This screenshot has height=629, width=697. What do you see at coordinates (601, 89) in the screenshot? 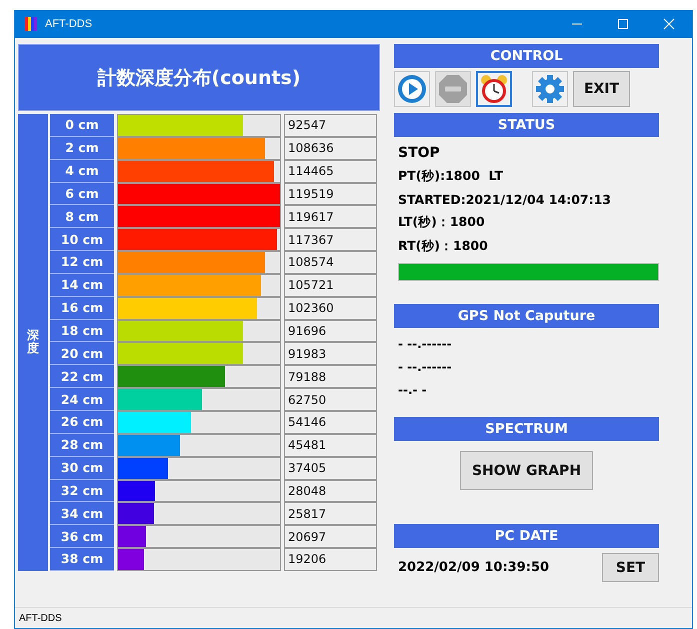
I see `exit-button: EXIT` at bounding box center [601, 89].